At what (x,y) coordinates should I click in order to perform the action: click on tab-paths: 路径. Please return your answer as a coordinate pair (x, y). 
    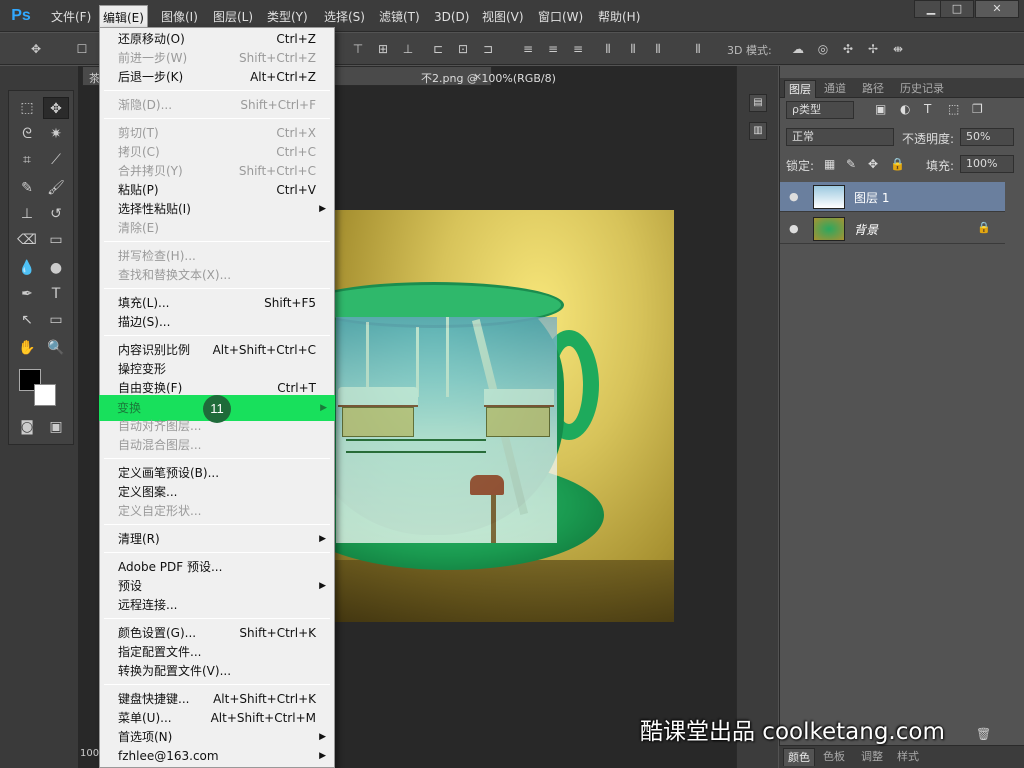
    Looking at the image, I should click on (873, 89).